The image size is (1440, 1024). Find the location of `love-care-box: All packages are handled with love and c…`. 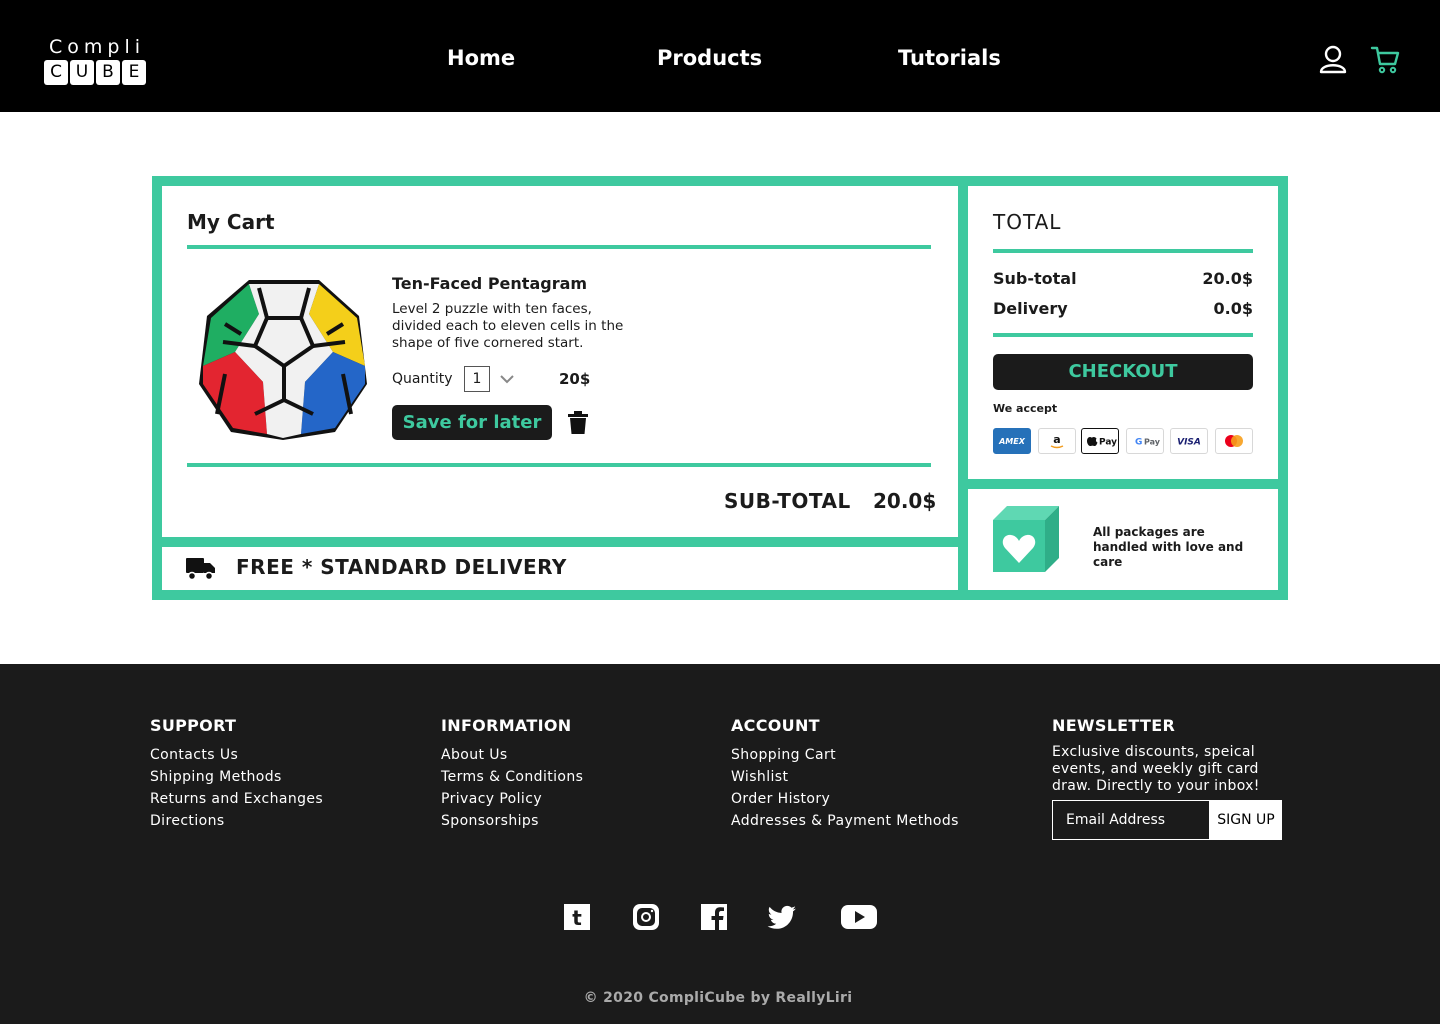

love-care-box: All packages are handled with love and c… is located at coordinates (1123, 539).